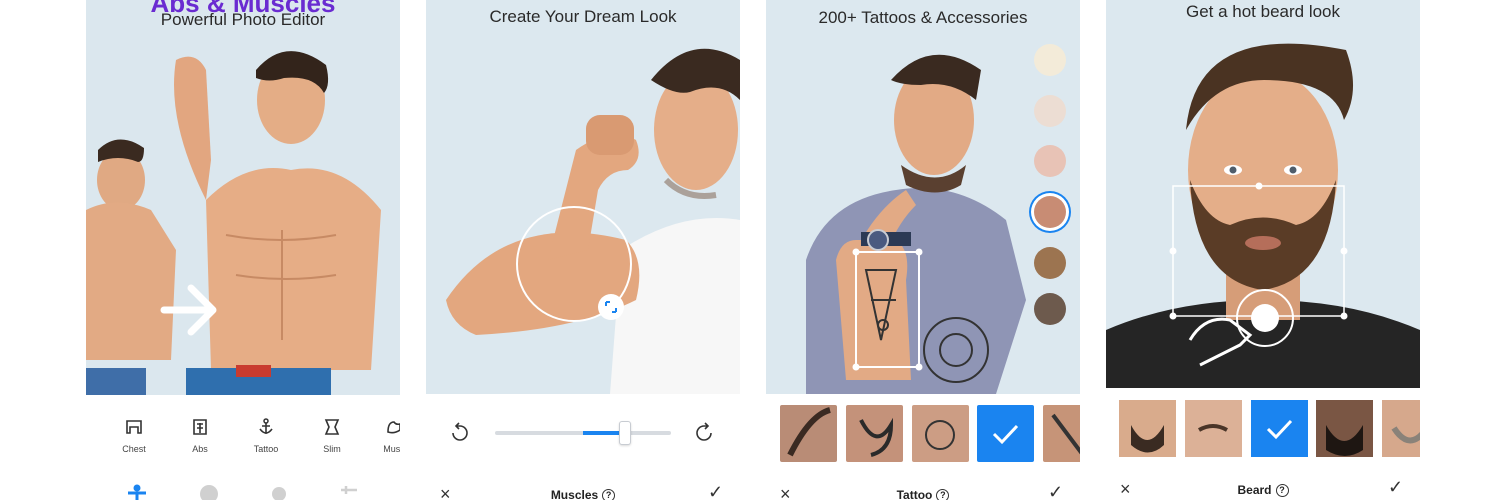 Image resolution: width=1500 pixels, height=500 pixels. I want to click on undo-icon, so click(460, 433).